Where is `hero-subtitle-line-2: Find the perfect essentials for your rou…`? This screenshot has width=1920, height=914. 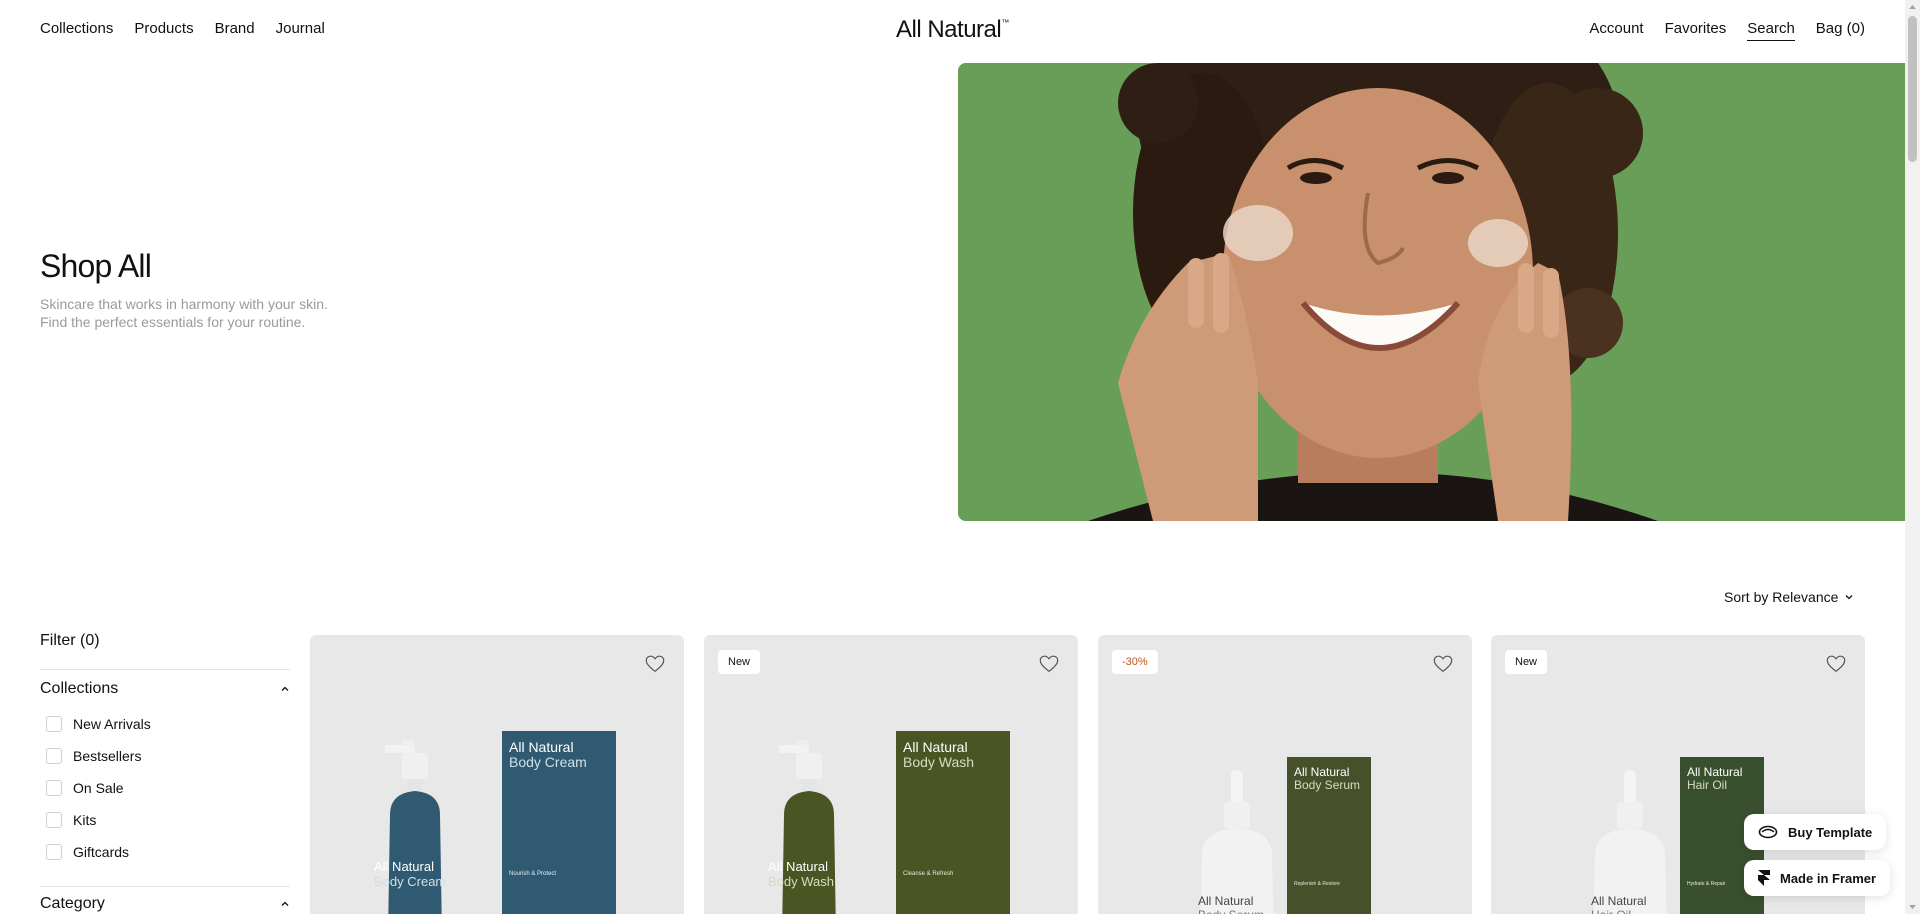 hero-subtitle-line-2: Find the perfect essentials for your rou… is located at coordinates (173, 322).